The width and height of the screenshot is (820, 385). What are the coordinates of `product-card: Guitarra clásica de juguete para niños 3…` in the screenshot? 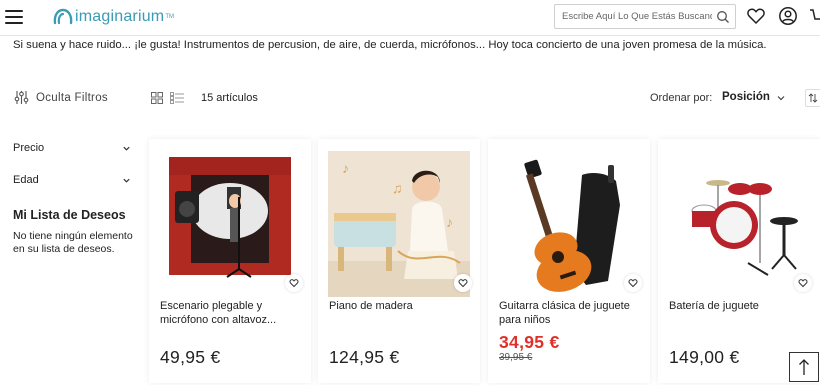 It's located at (569, 261).